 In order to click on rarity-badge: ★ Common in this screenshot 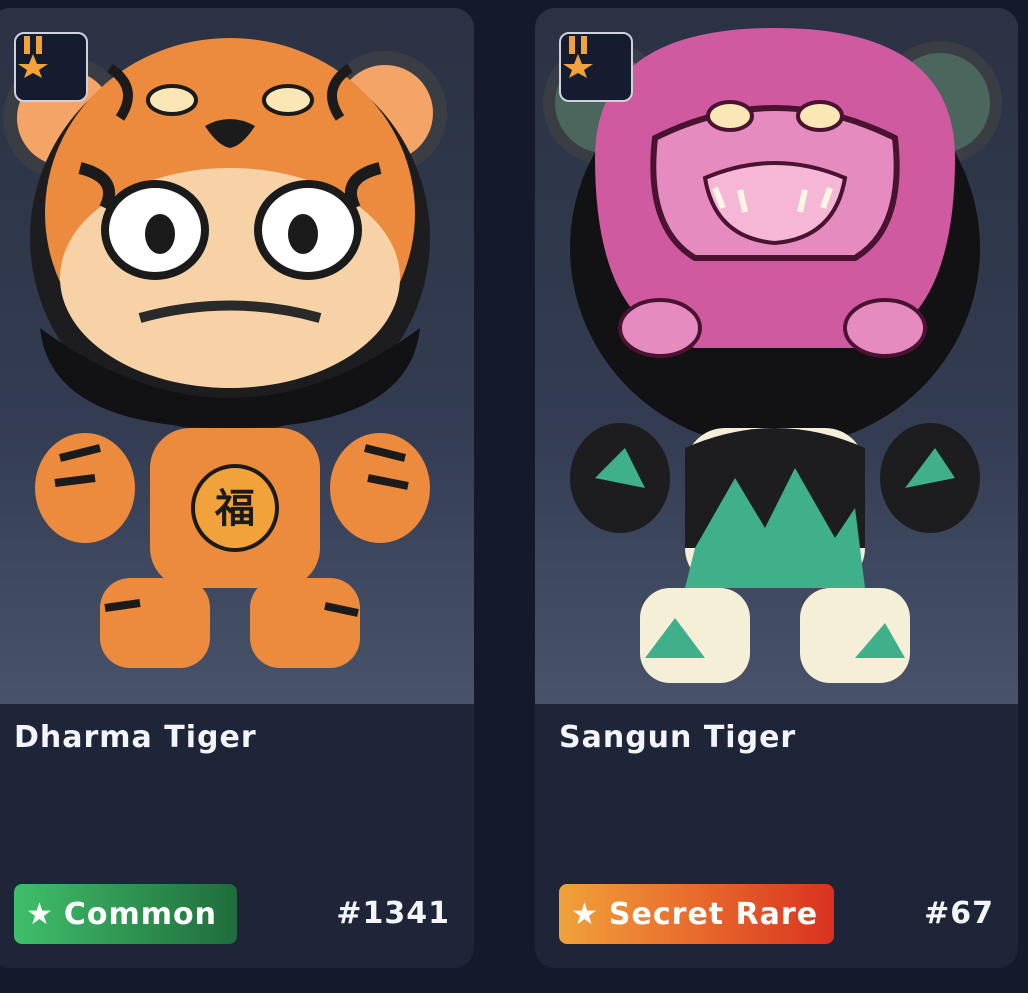, I will do `click(125, 914)`.